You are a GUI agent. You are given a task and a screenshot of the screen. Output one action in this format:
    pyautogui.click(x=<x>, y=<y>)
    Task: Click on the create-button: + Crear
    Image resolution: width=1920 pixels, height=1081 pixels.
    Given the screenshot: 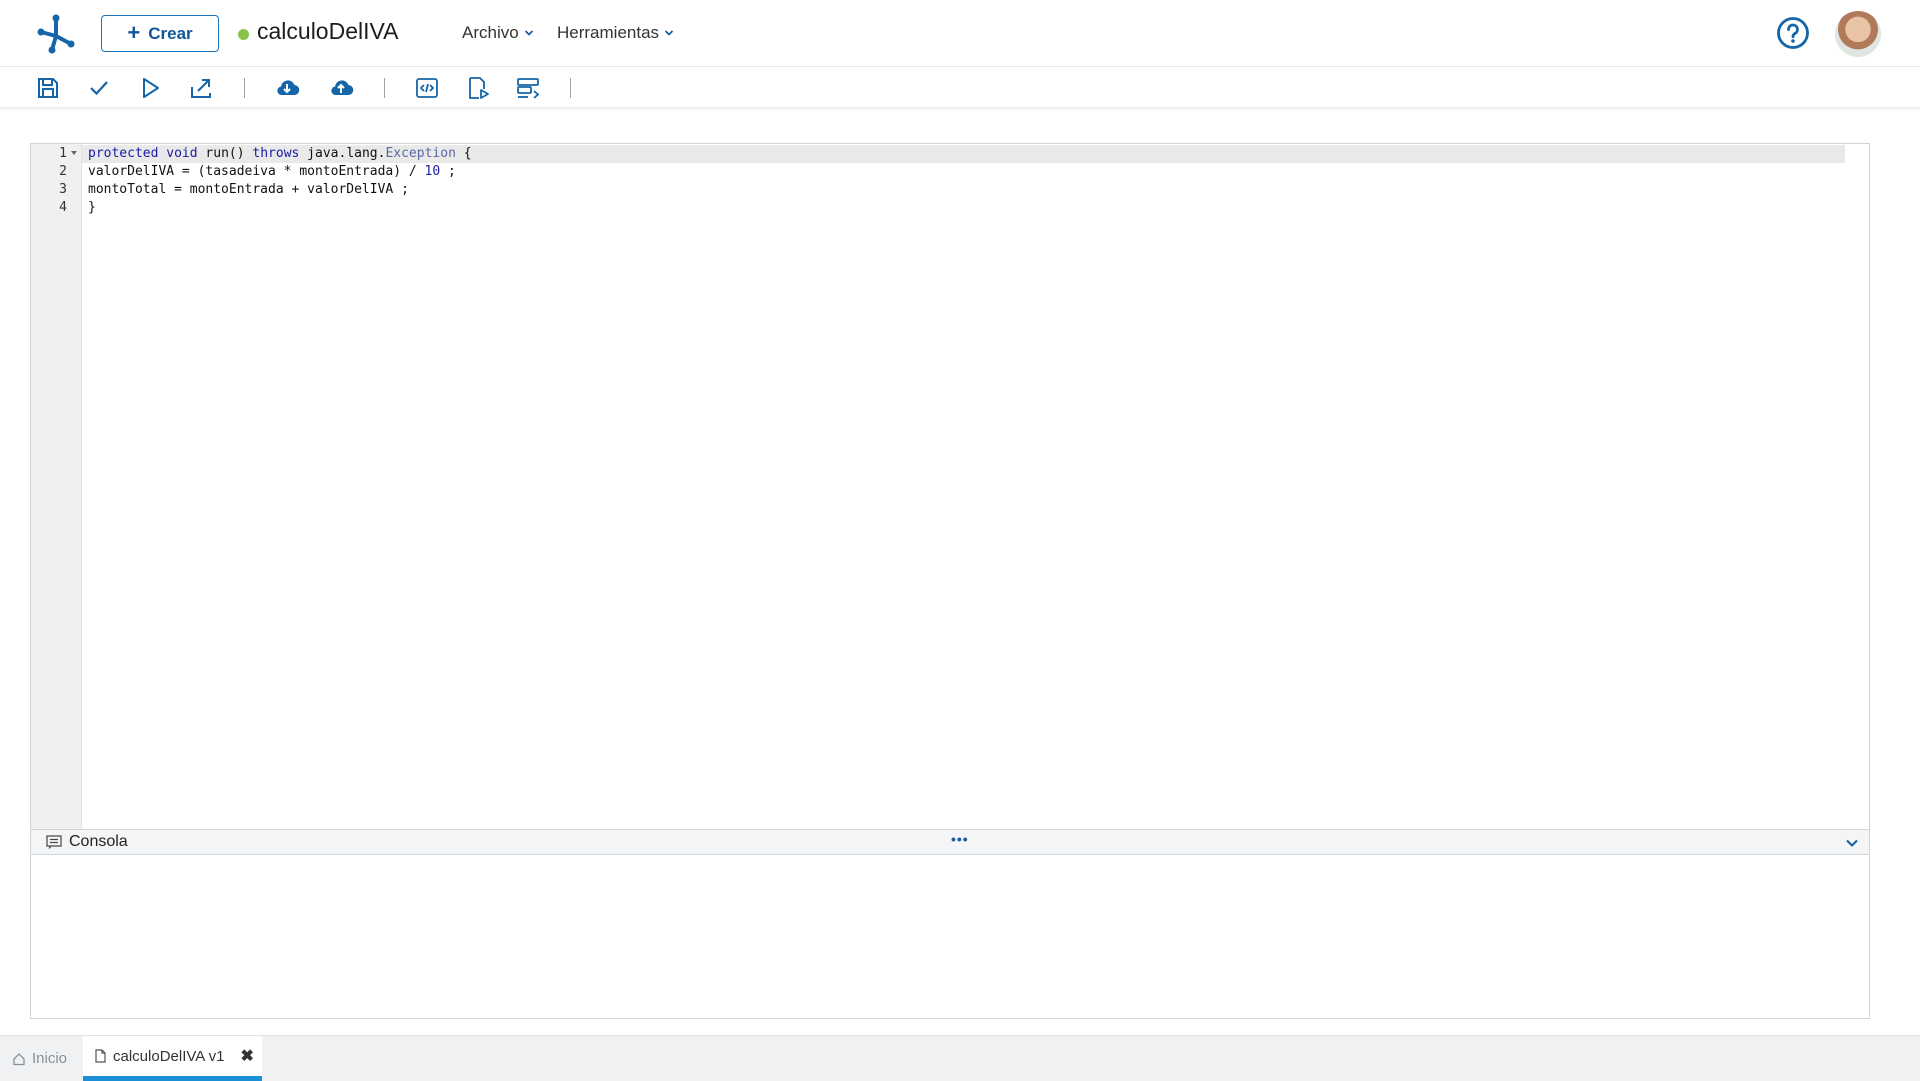 What is the action you would take?
    pyautogui.click(x=160, y=33)
    